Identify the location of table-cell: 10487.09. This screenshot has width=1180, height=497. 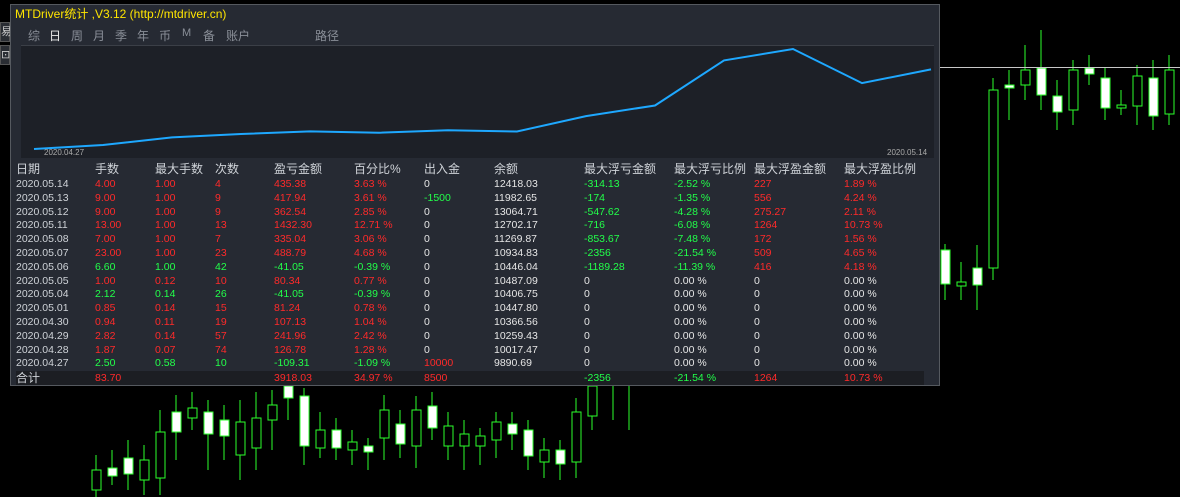
(516, 280).